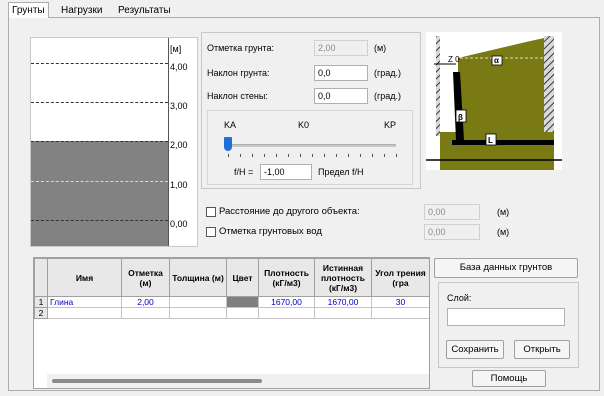  Describe the element at coordinates (341, 96) in the screenshot. I see `wall-slope-input: 0,0` at that location.